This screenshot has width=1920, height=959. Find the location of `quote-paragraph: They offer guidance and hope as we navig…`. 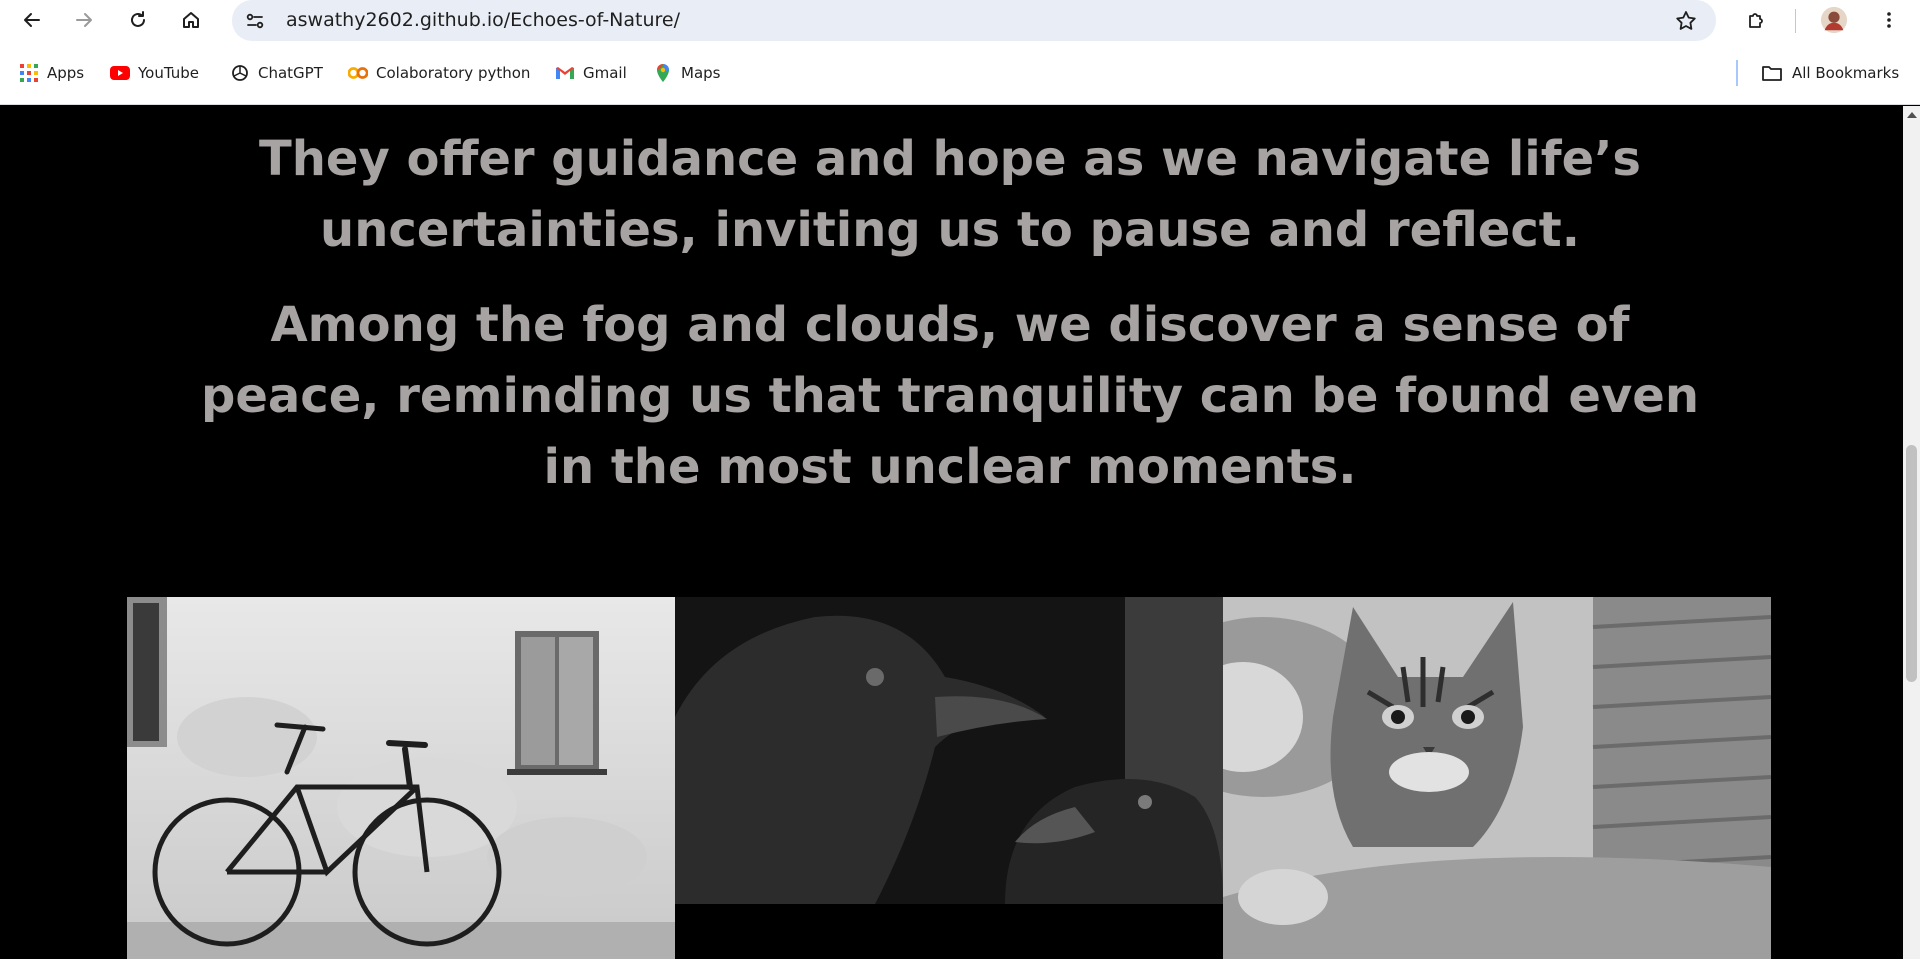

quote-paragraph: They offer guidance and hope as we navig… is located at coordinates (950, 194).